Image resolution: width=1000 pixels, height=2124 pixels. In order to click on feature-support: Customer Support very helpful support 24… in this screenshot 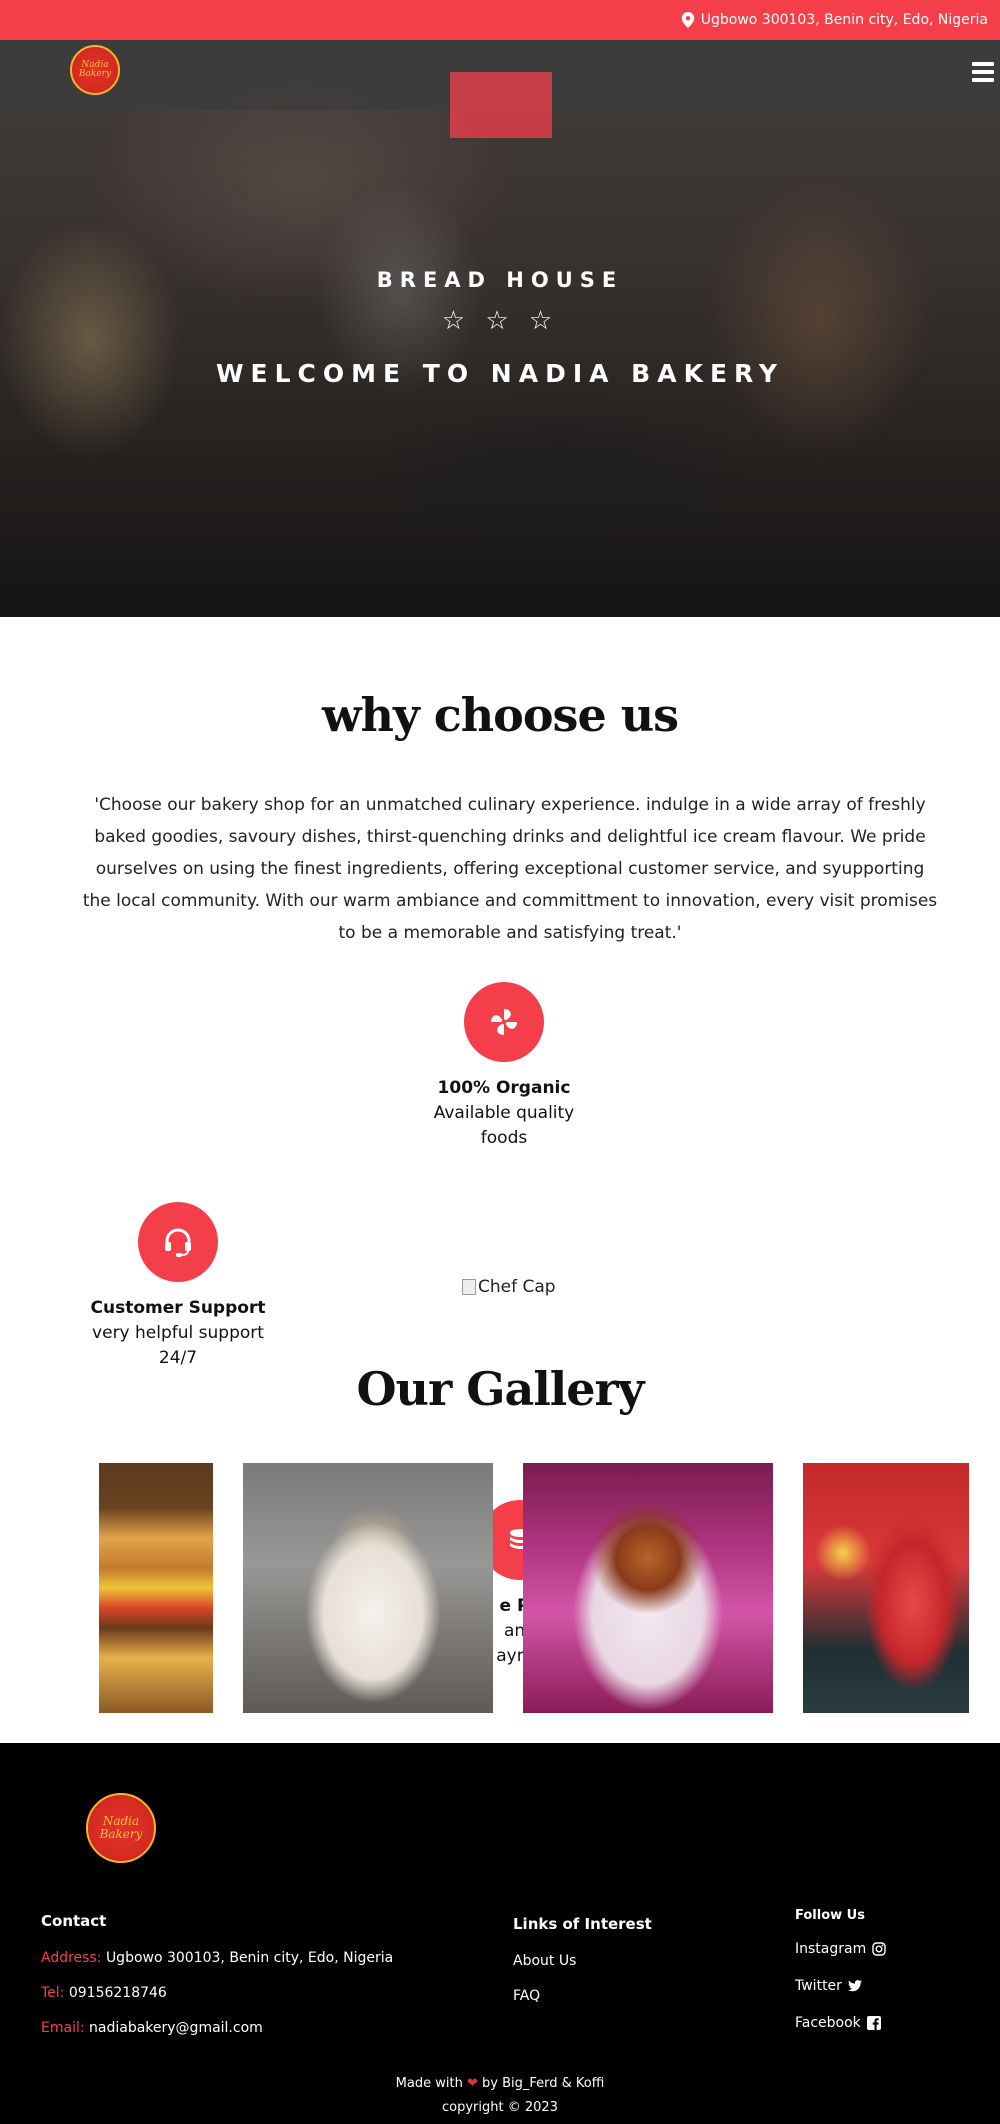, I will do `click(178, 1286)`.